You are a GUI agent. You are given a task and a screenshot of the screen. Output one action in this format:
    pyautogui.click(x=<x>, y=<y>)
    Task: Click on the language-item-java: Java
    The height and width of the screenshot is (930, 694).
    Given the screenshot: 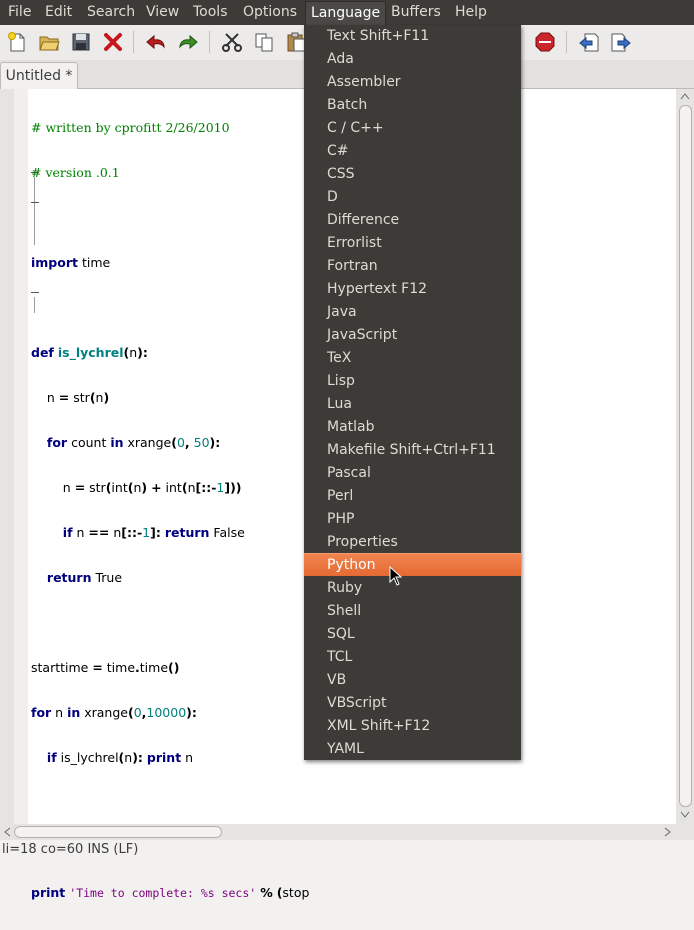 What is the action you would take?
    pyautogui.click(x=412, y=312)
    